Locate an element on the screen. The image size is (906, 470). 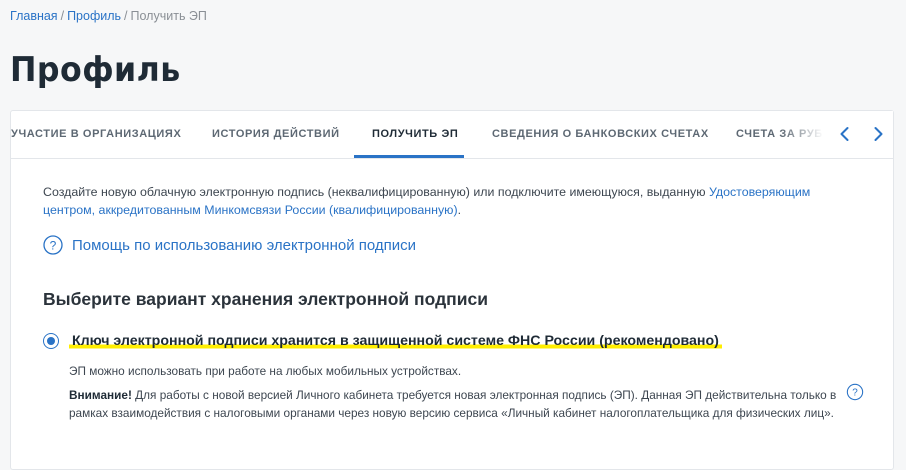
tab-organizations: УЧАСТИЕ В ОРГАНИЗАЦИЯХ is located at coordinates (96, 134).